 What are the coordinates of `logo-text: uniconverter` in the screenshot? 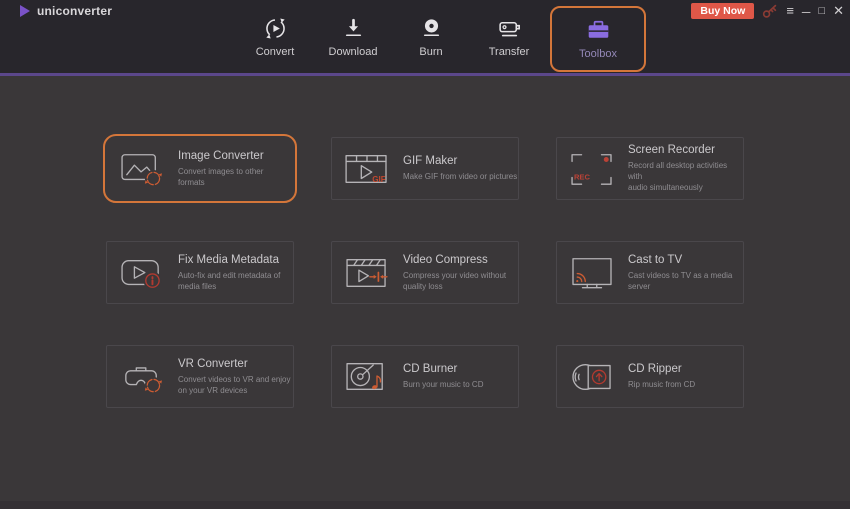 It's located at (75, 11).